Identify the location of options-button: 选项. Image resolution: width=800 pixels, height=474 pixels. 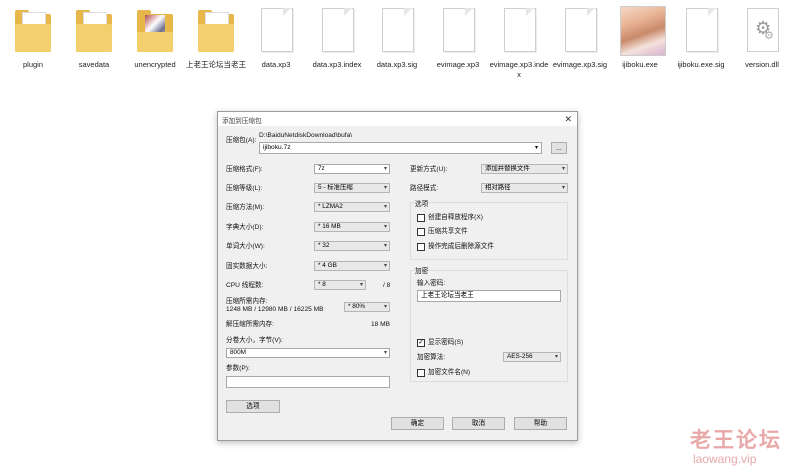
(253, 406).